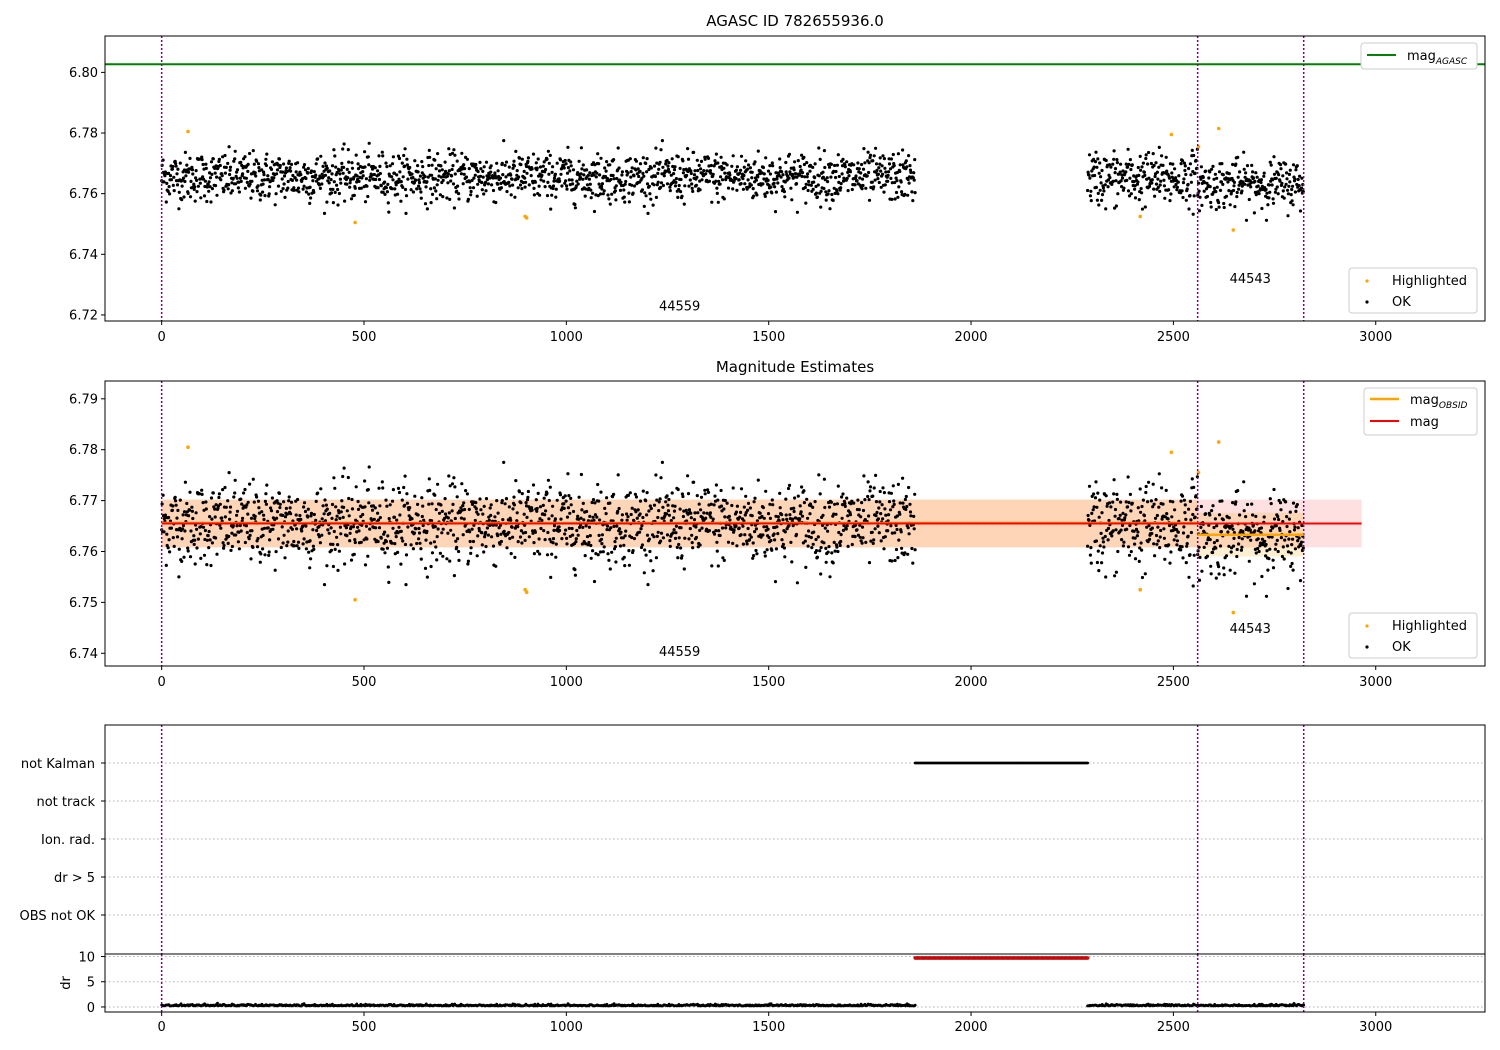 The height and width of the screenshot is (1050, 1500). What do you see at coordinates (355, 222) in the screenshot?
I see `highlighted-point` at bounding box center [355, 222].